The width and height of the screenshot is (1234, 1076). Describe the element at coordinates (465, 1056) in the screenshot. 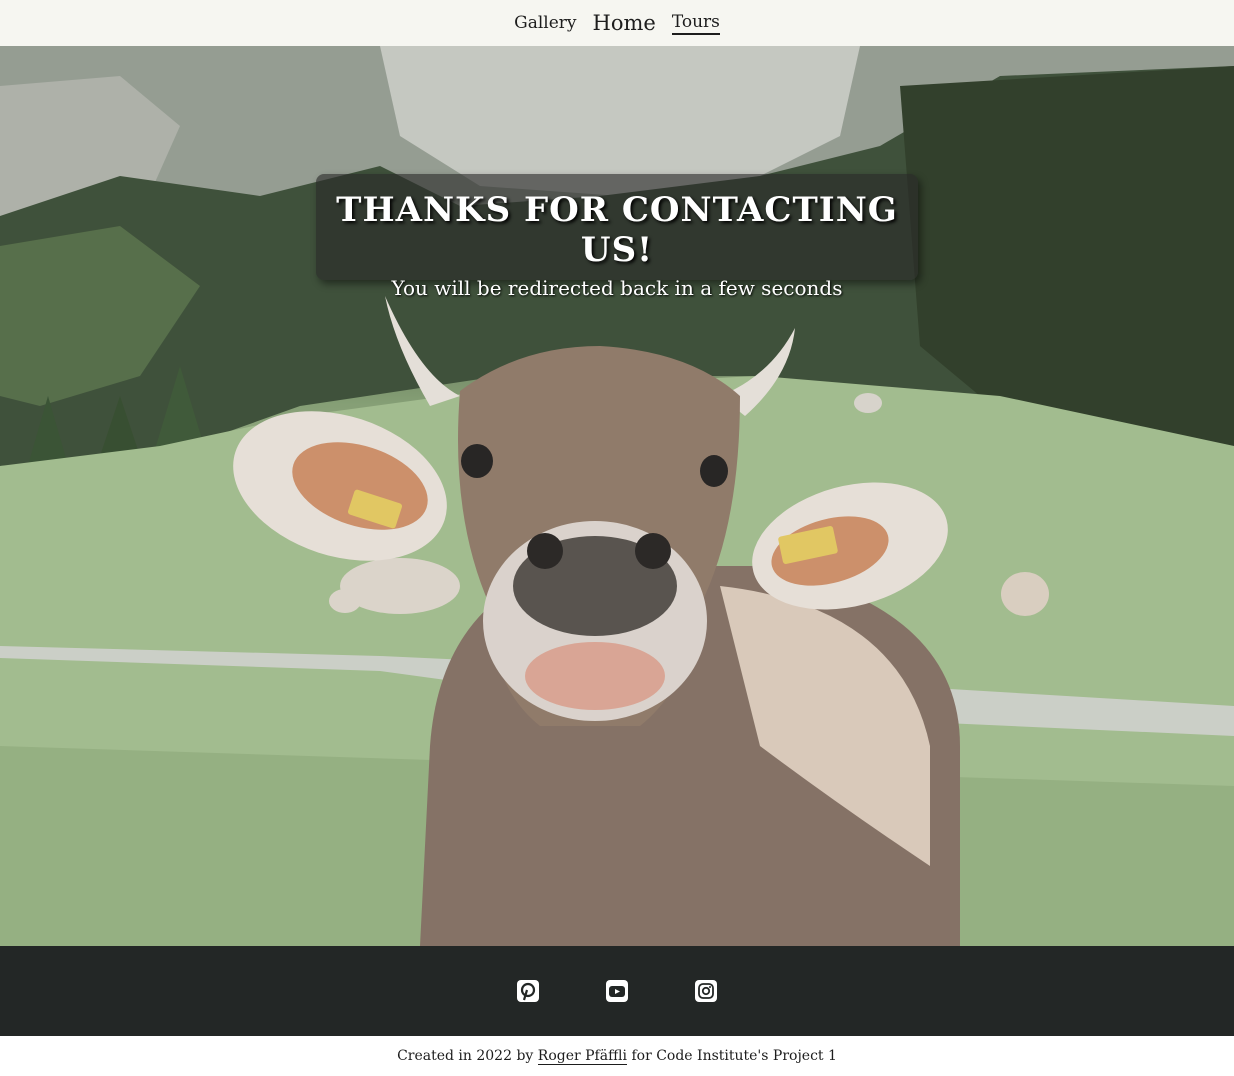

I see `credit-prefix: Created in 2022 by` at that location.